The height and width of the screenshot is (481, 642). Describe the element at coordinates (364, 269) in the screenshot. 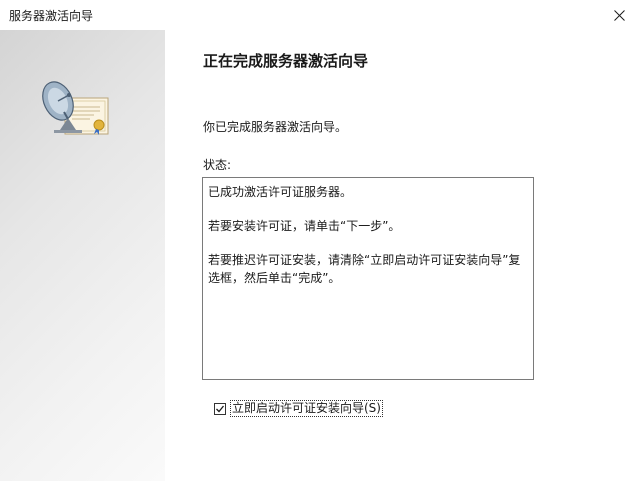

I see `status-line-3: 若要推迟许可证安装，请清除“立即启动许可证安装向导”复选框，然后单击“完成”。` at that location.